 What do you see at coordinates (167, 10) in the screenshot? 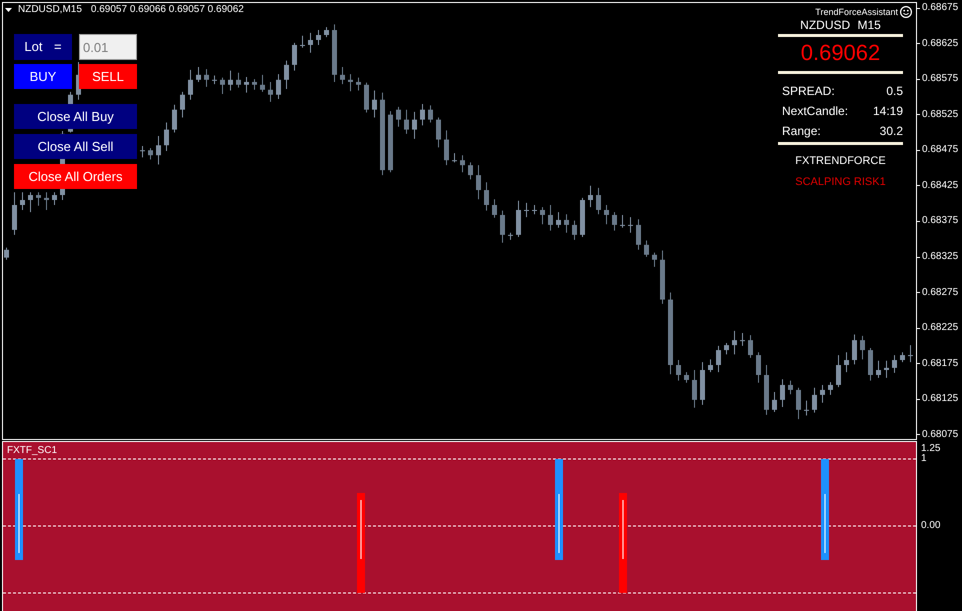
I see `quote-values: 0.69057 0.69066 0.69057 0.69062` at bounding box center [167, 10].